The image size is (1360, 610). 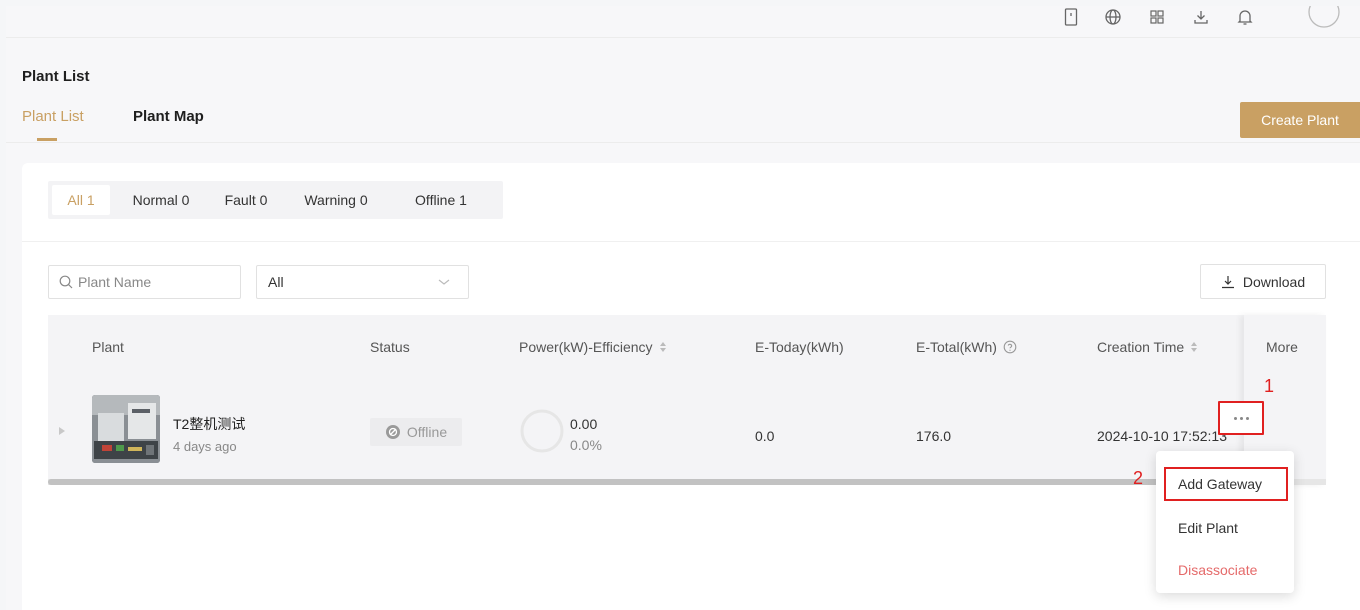 What do you see at coordinates (392, 432) in the screenshot?
I see `offline-status-icon` at bounding box center [392, 432].